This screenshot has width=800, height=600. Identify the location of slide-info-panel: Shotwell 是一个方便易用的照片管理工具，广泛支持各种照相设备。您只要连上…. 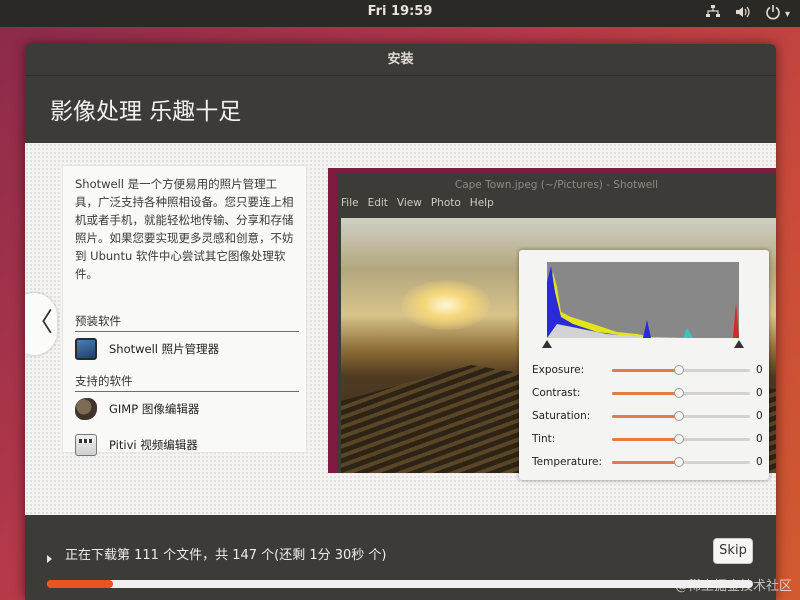
(184, 310).